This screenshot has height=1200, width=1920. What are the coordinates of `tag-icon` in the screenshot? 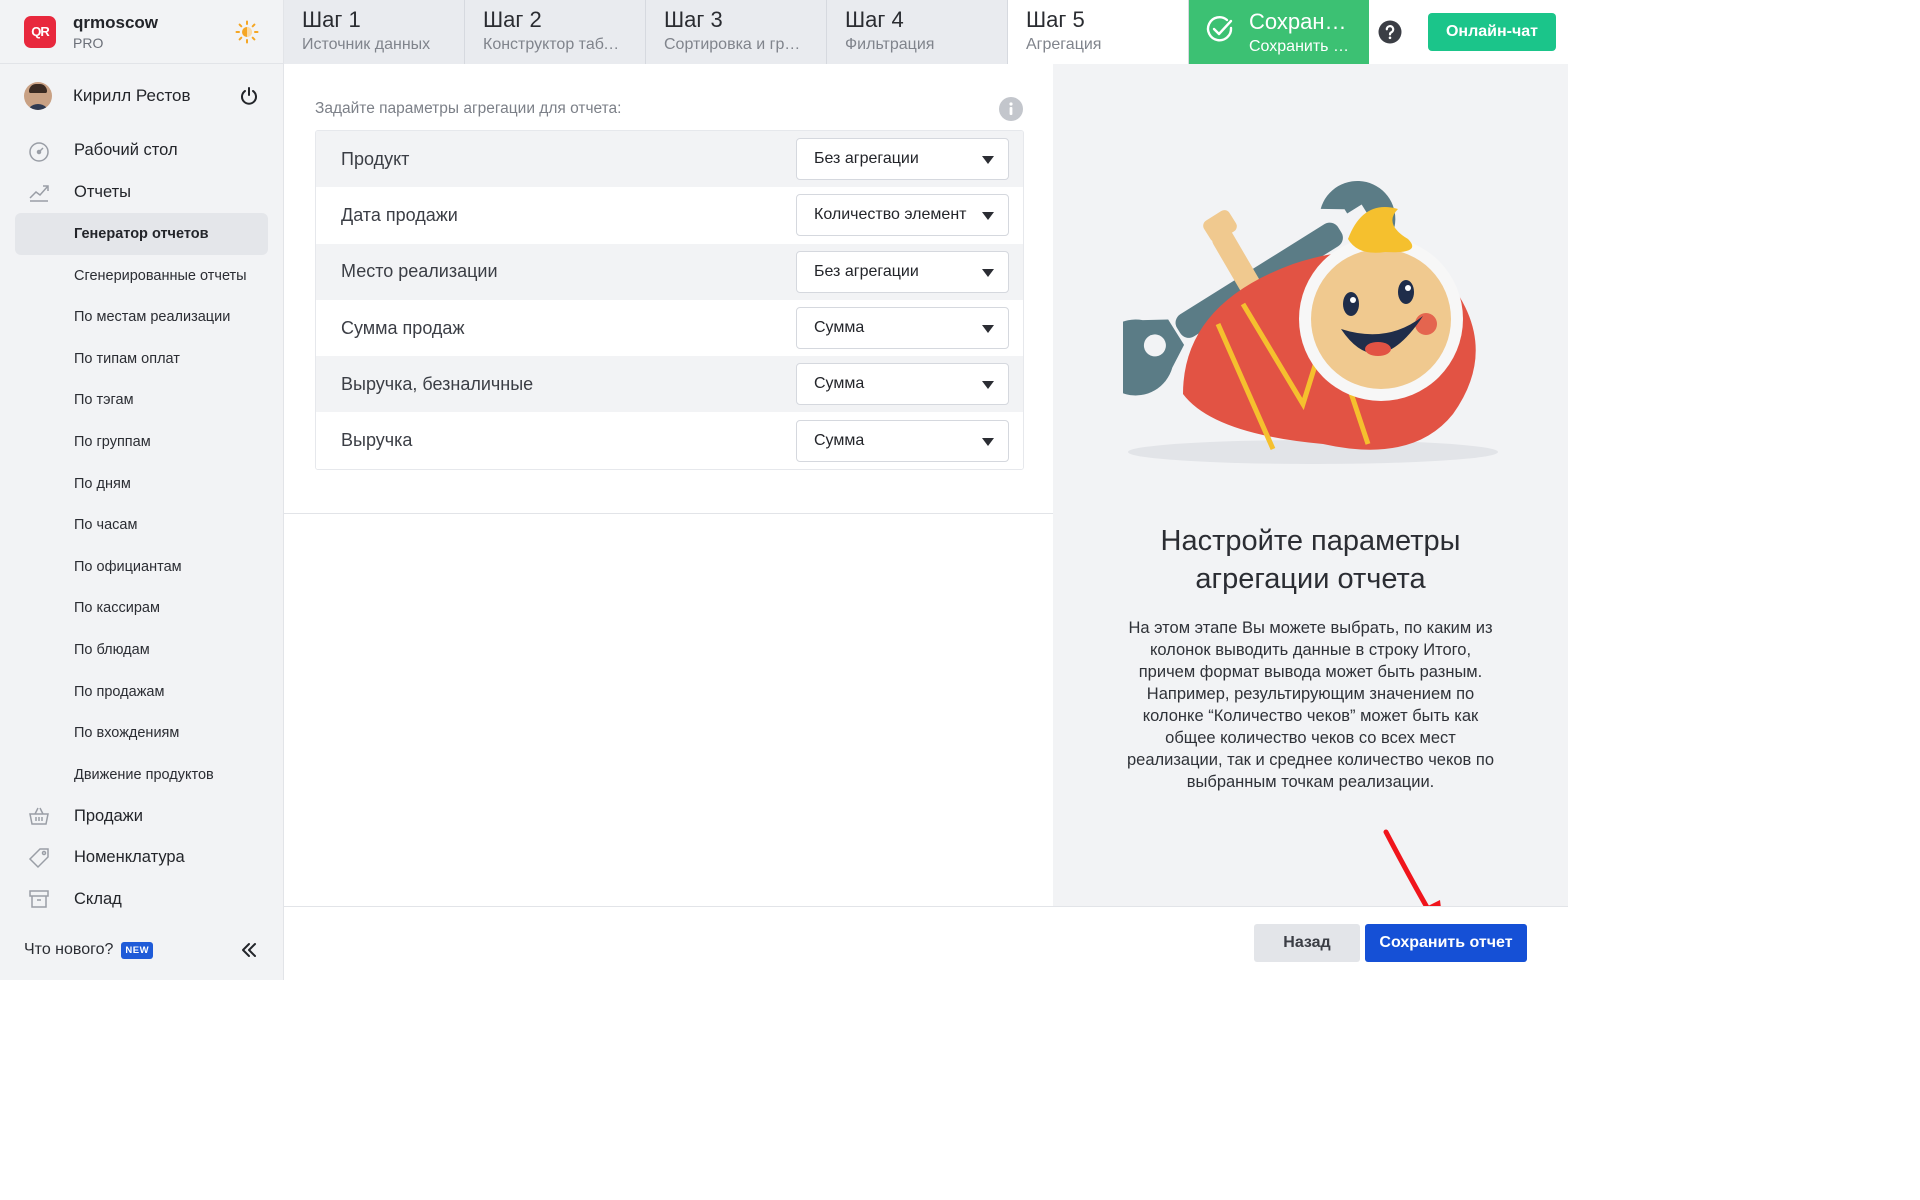 It's located at (39, 858).